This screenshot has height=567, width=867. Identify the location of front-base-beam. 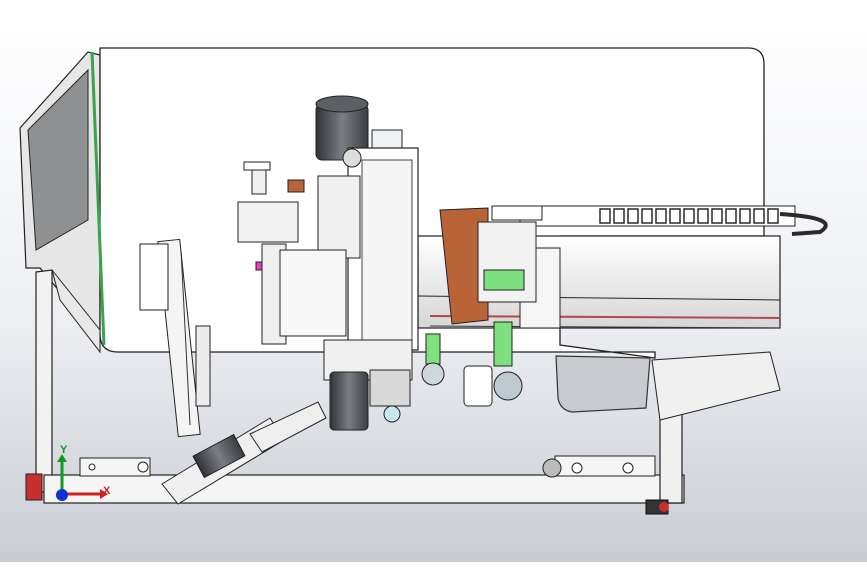
(364, 489).